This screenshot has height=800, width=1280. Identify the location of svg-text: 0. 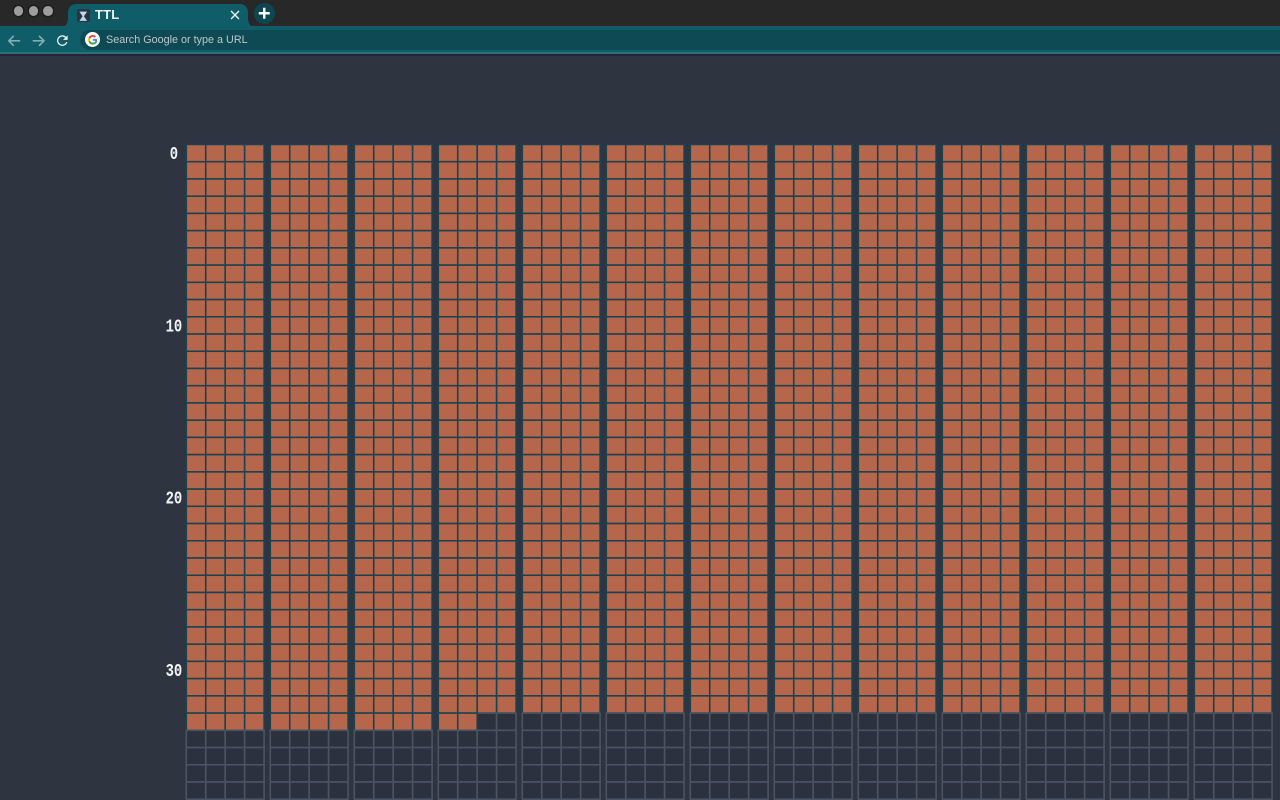
(174, 153).